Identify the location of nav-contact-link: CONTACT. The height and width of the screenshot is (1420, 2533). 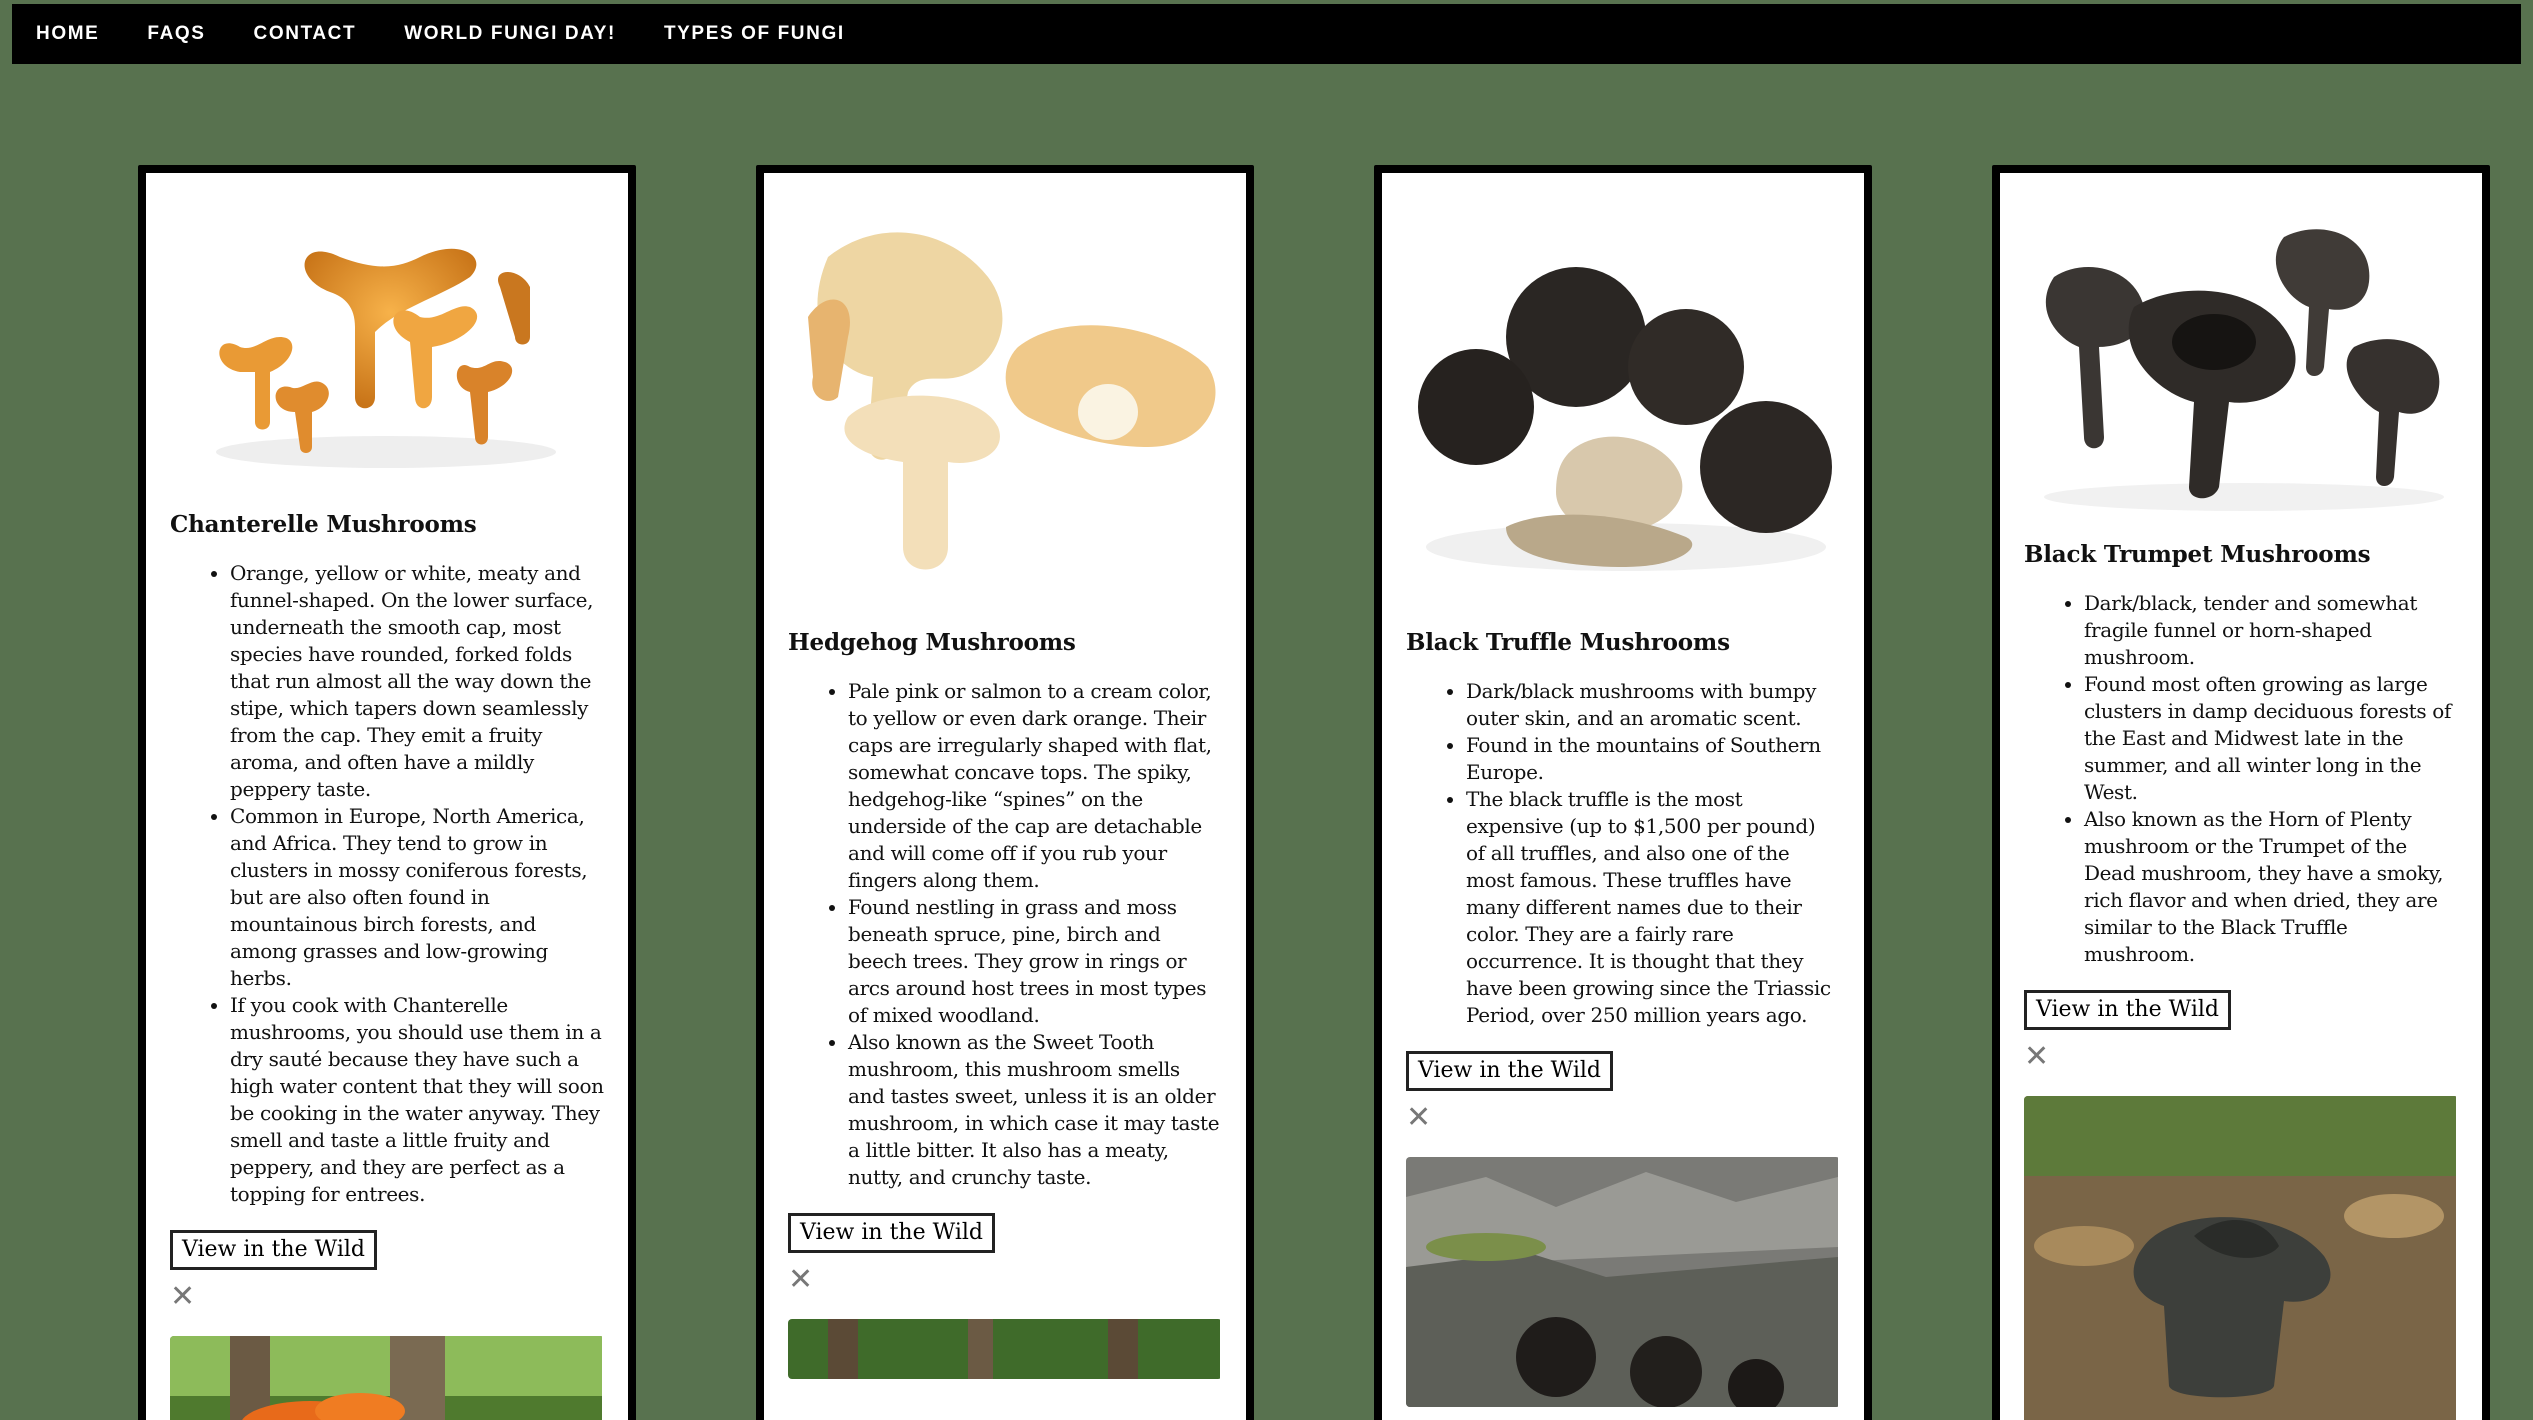
(305, 34).